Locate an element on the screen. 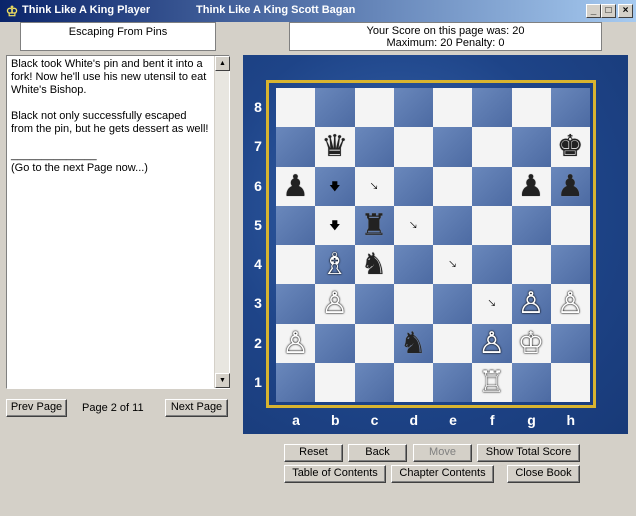 This screenshot has height=516, width=636. square-g1 is located at coordinates (531, 382).